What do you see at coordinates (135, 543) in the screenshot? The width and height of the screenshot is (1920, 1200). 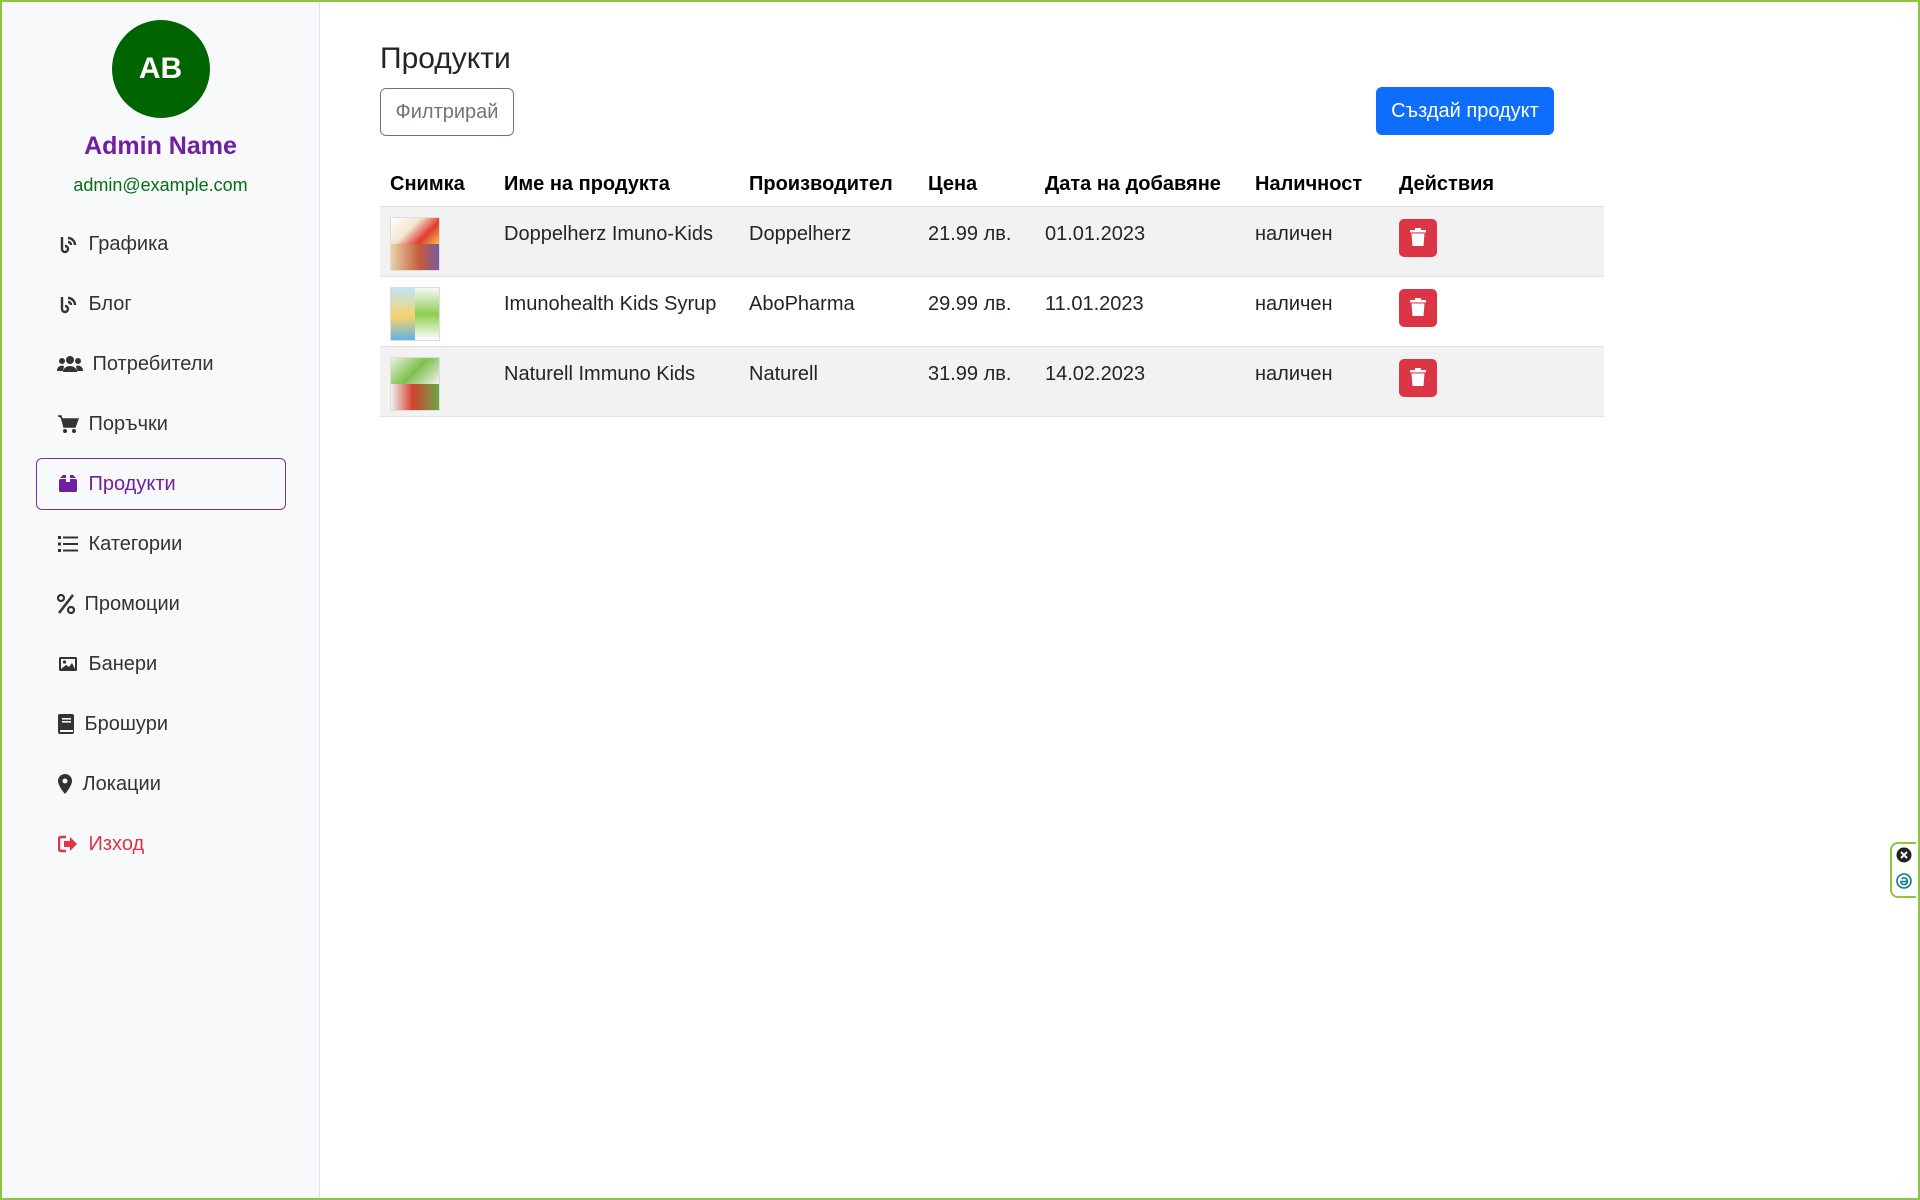 I see `sidebar-item-label: Категории` at bounding box center [135, 543].